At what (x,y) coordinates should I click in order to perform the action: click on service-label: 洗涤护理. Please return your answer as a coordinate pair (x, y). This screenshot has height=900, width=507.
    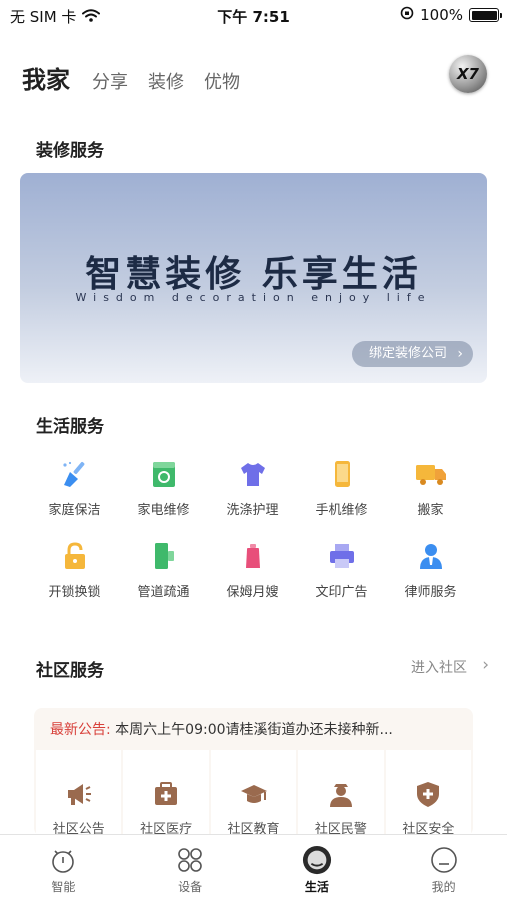
    Looking at the image, I should click on (252, 510).